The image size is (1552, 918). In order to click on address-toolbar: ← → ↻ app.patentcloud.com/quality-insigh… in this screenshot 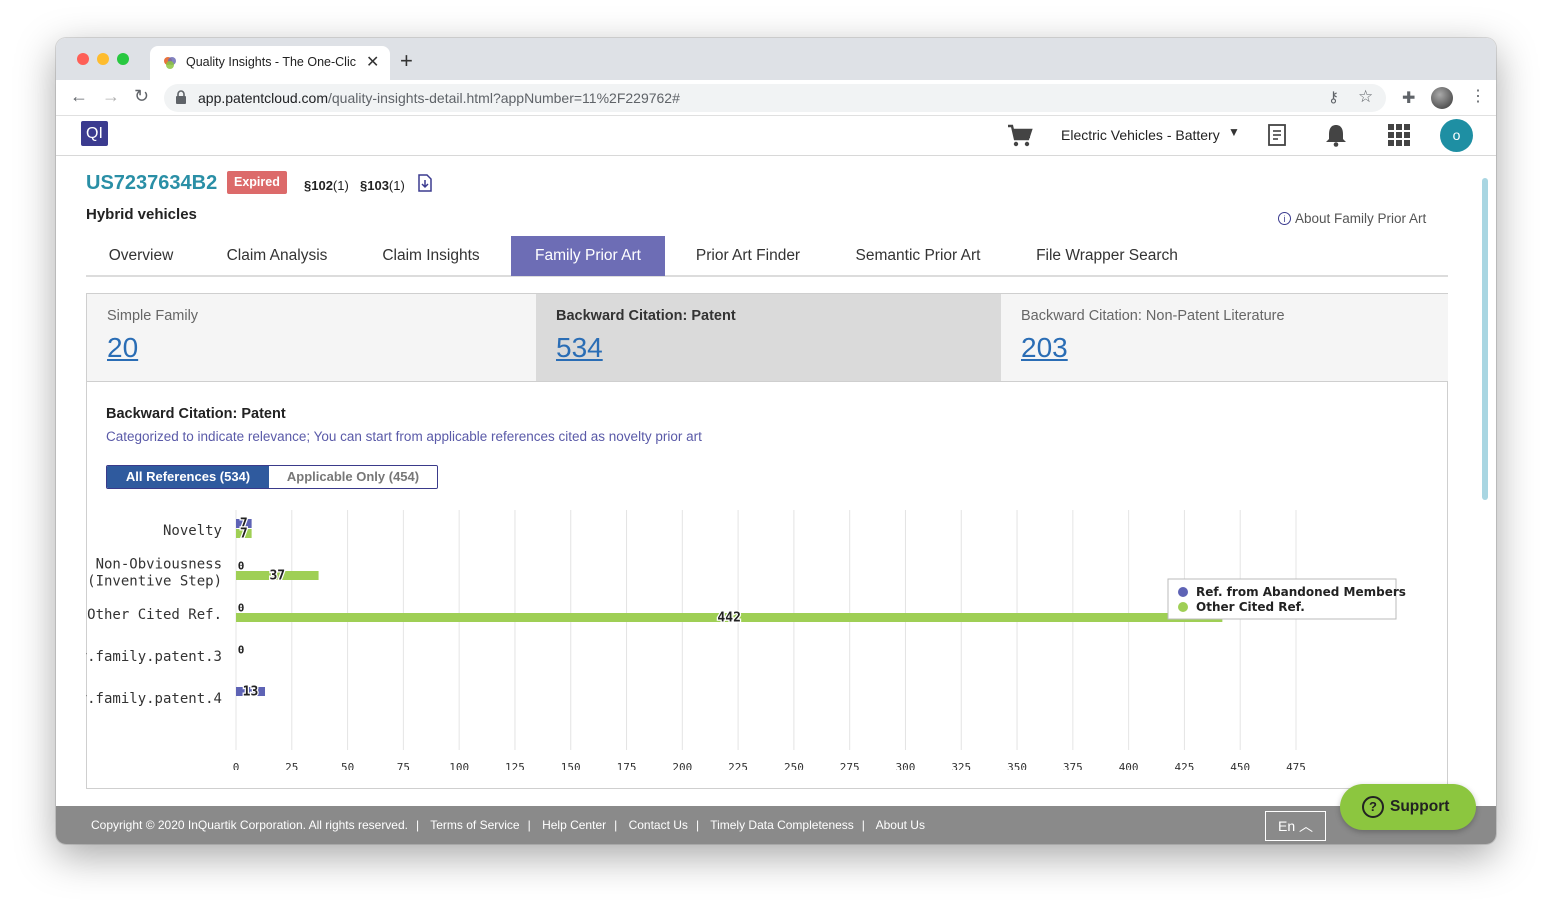, I will do `click(776, 98)`.